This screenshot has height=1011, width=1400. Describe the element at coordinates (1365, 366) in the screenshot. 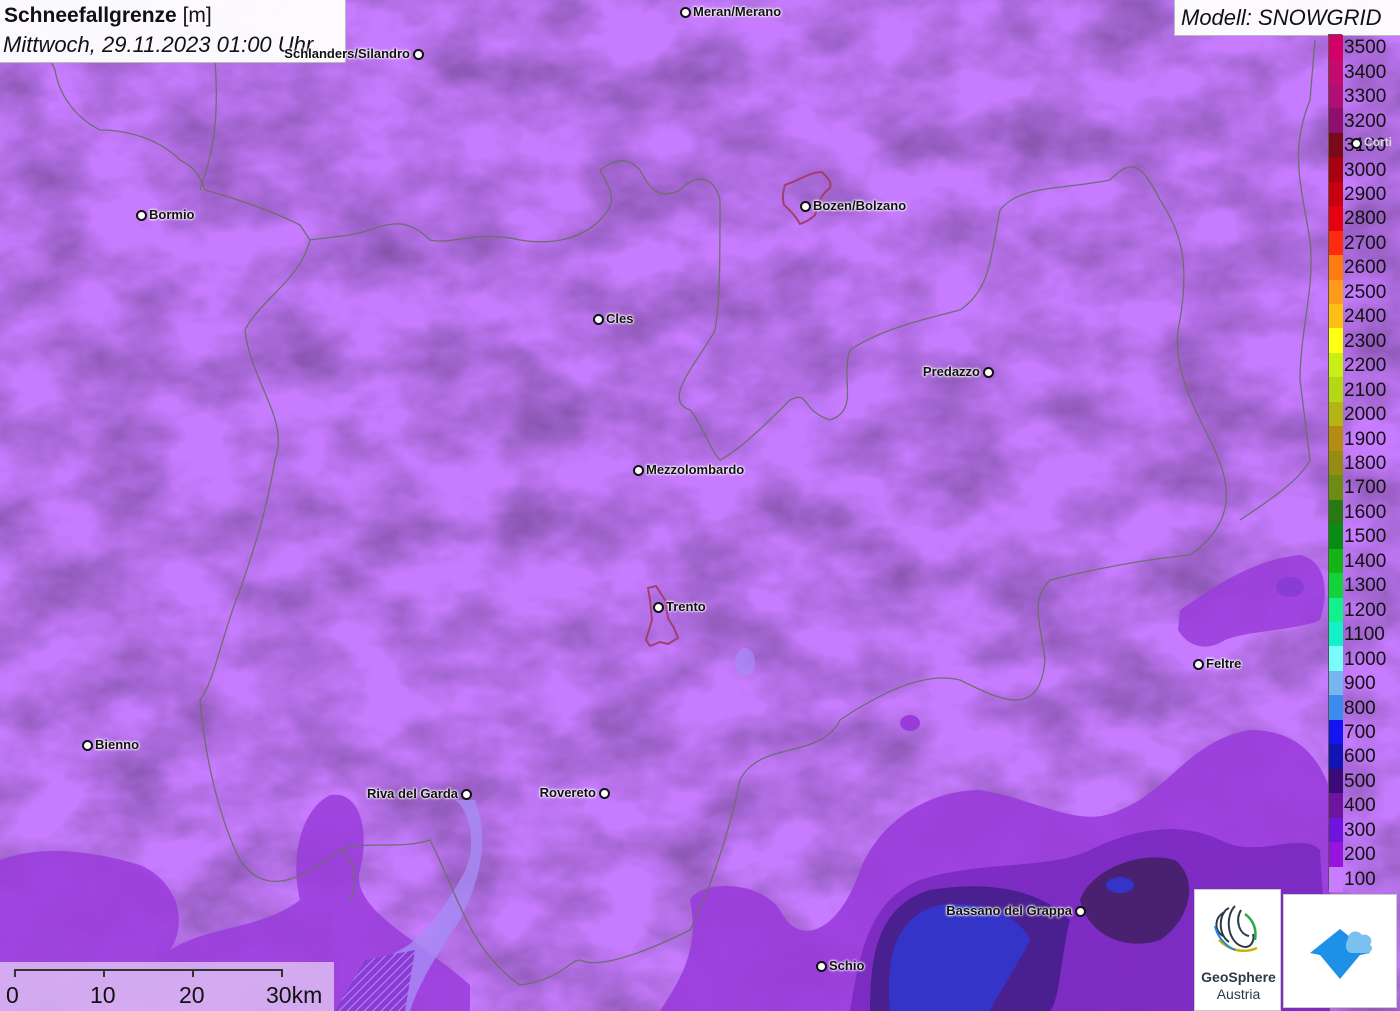

I see `legend-label: 2200` at that location.